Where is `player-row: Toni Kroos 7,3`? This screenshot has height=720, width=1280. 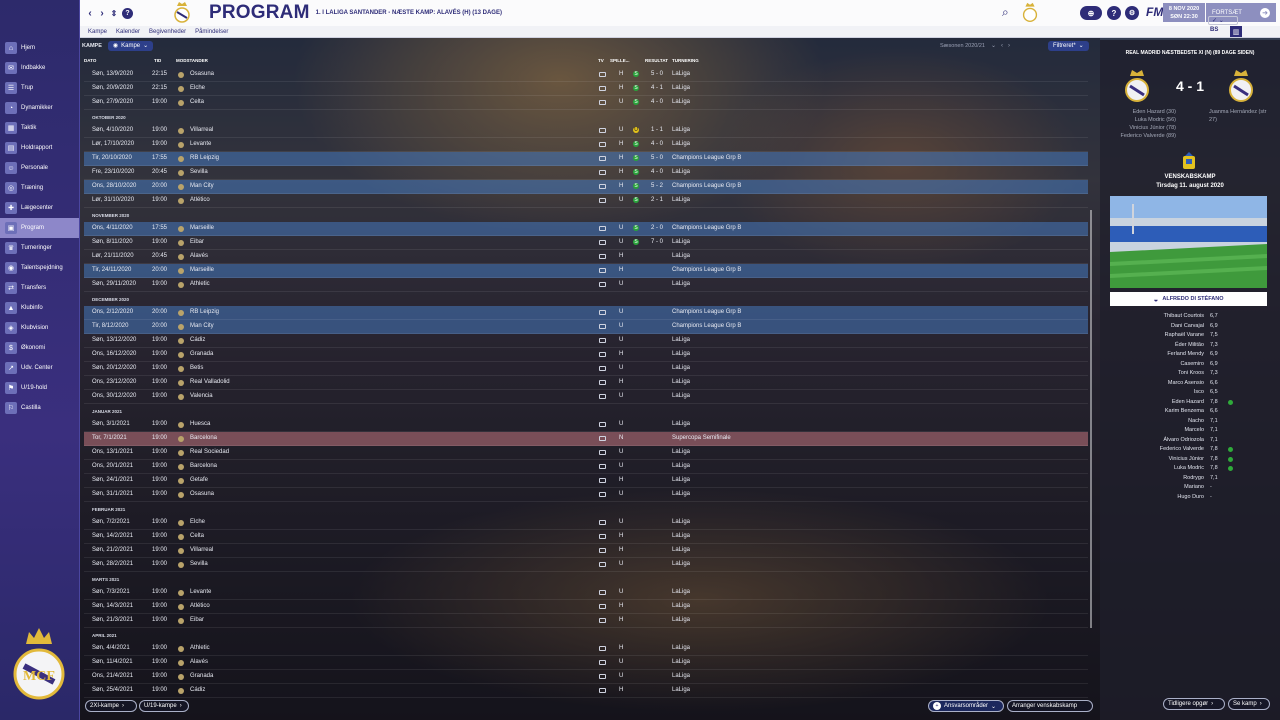
player-row: Toni Kroos 7,3 is located at coordinates (1190, 374).